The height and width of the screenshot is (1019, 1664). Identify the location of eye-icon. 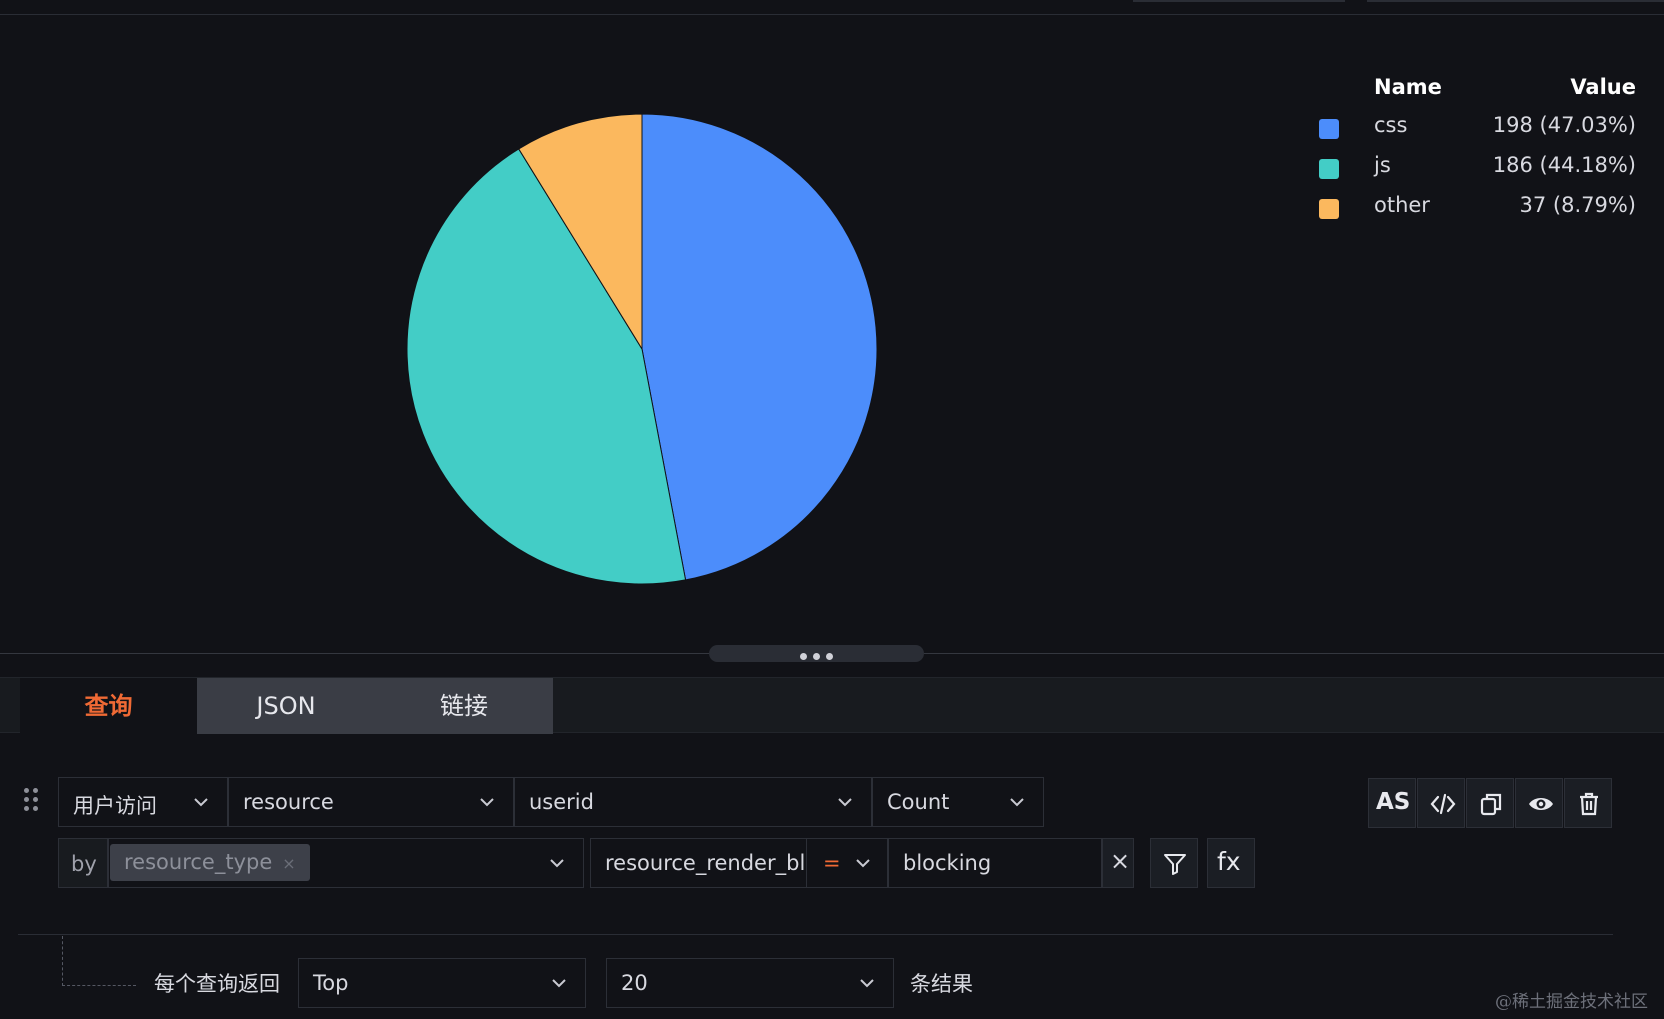
(1541, 804).